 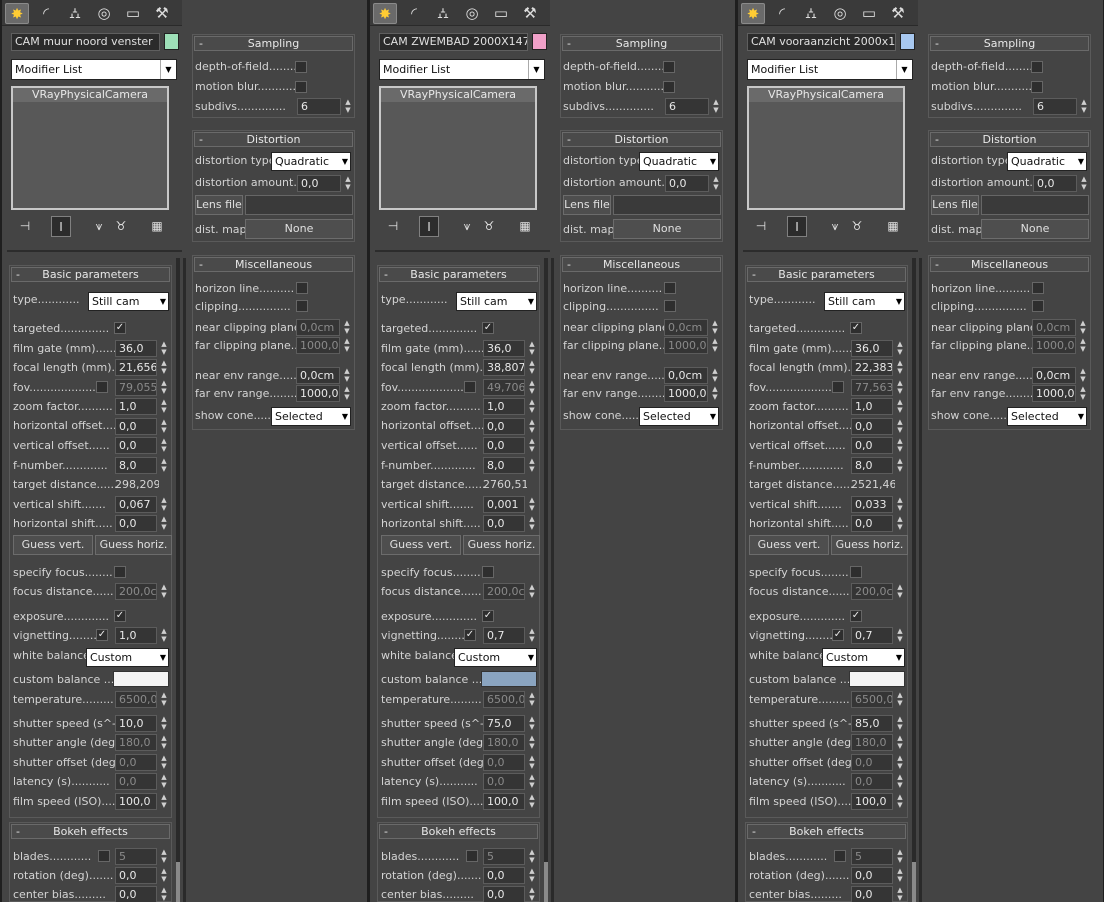 I want to click on camera-type-dropdown: Still cam ▼, so click(x=864, y=301).